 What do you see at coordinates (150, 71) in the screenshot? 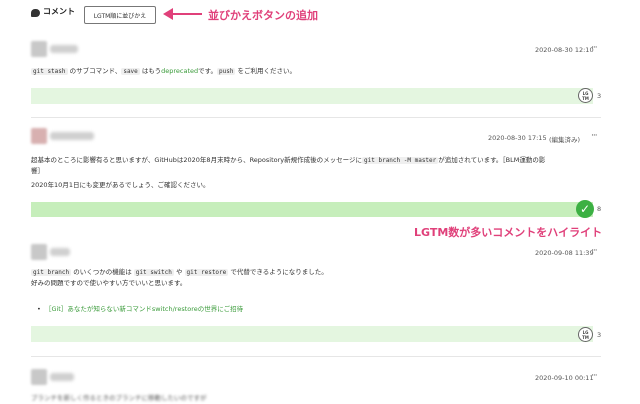
I see `body-text: はもう` at bounding box center [150, 71].